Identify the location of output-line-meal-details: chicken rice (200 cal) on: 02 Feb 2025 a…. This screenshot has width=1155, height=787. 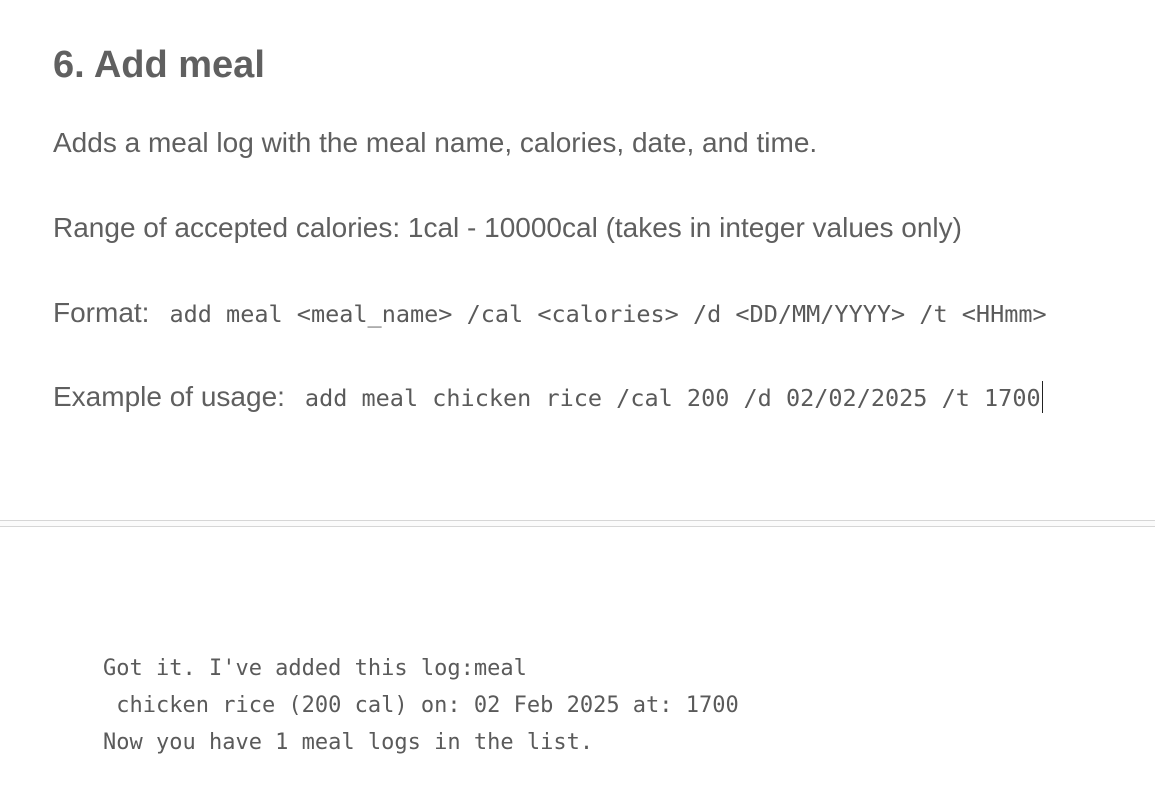
(421, 705).